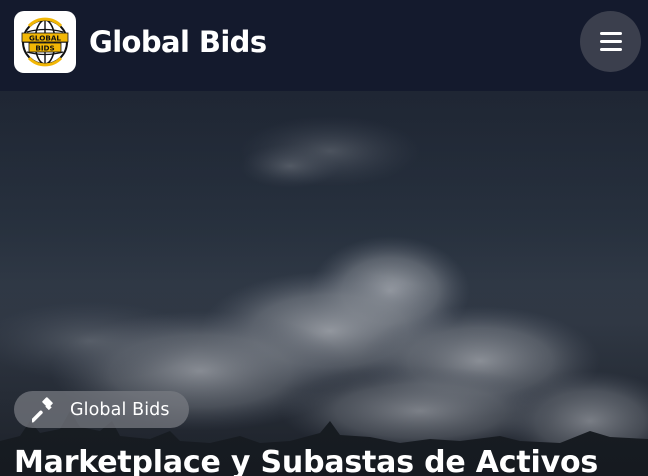 Image resolution: width=648 pixels, height=476 pixels. I want to click on svg-text: BIDS, so click(44, 48).